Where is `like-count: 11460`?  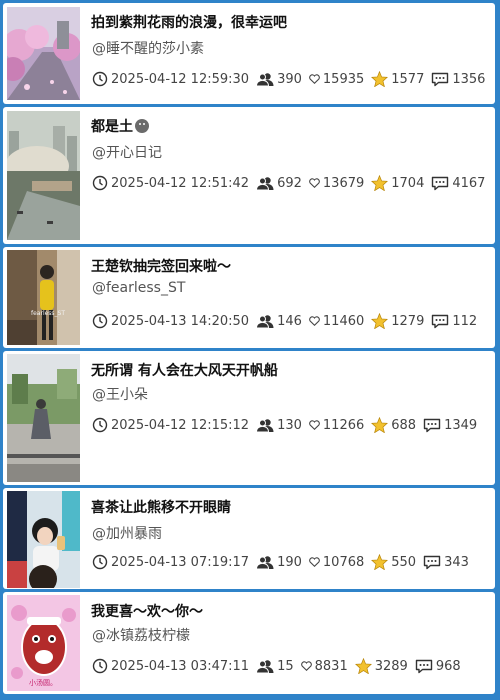
like-count: 11460 is located at coordinates (343, 321).